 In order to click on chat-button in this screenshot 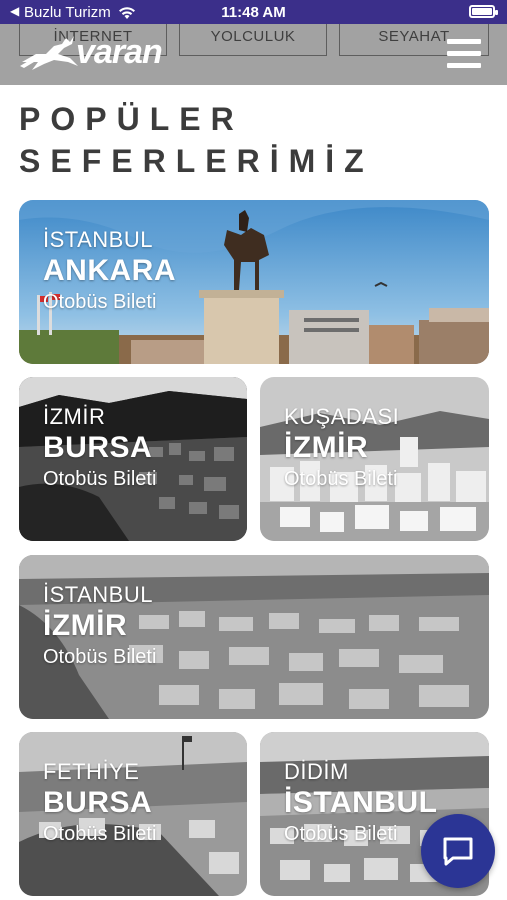, I will do `click(458, 851)`.